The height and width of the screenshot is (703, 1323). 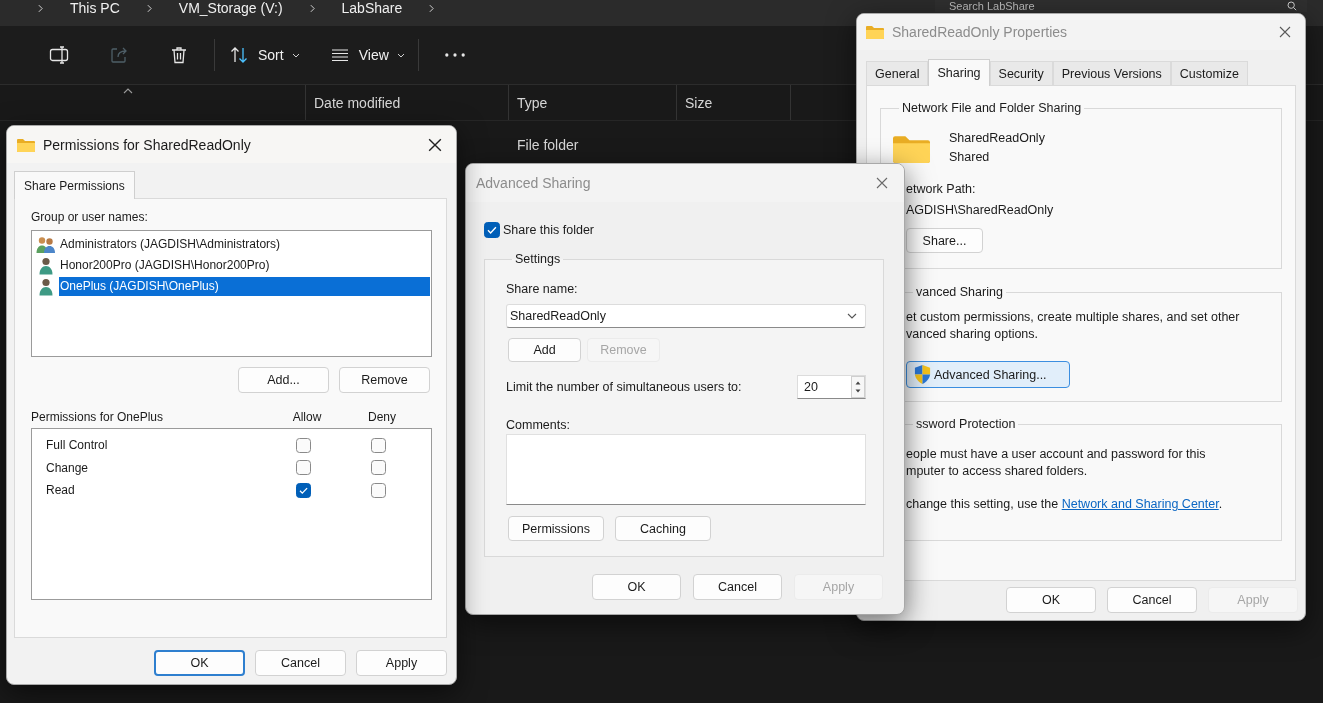 I want to click on permission-name: Read, so click(x=61, y=490).